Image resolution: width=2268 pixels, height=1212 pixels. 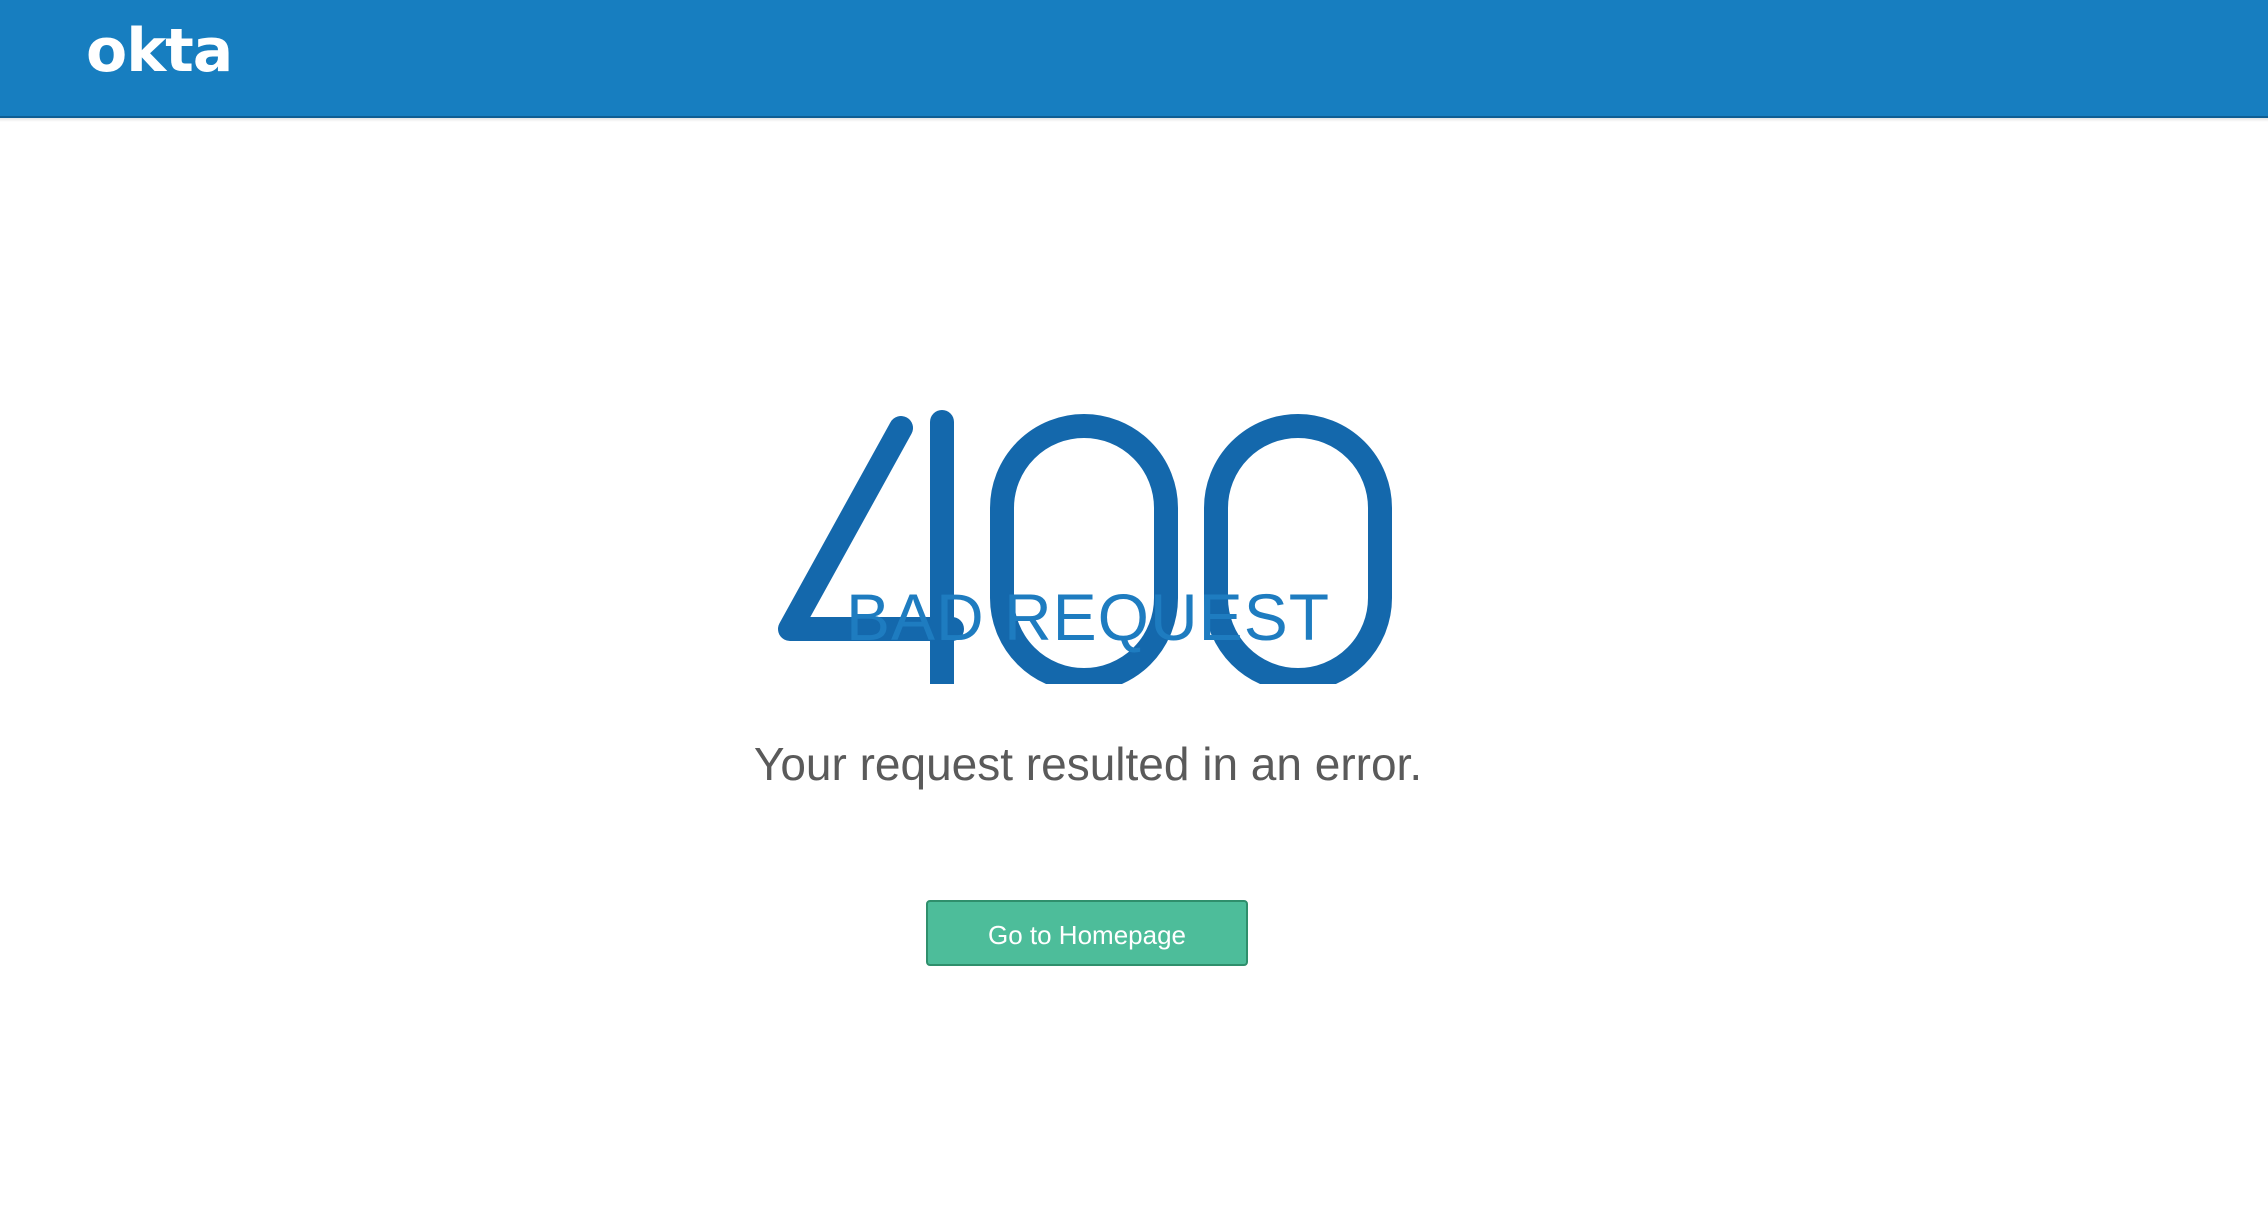 I want to click on okta-logo: okta, so click(x=159, y=51).